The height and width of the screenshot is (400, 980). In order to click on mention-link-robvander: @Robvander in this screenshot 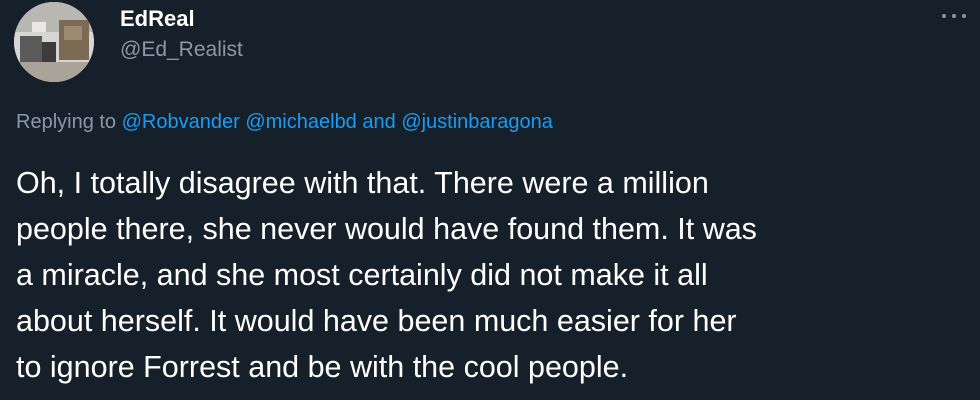, I will do `click(181, 122)`.